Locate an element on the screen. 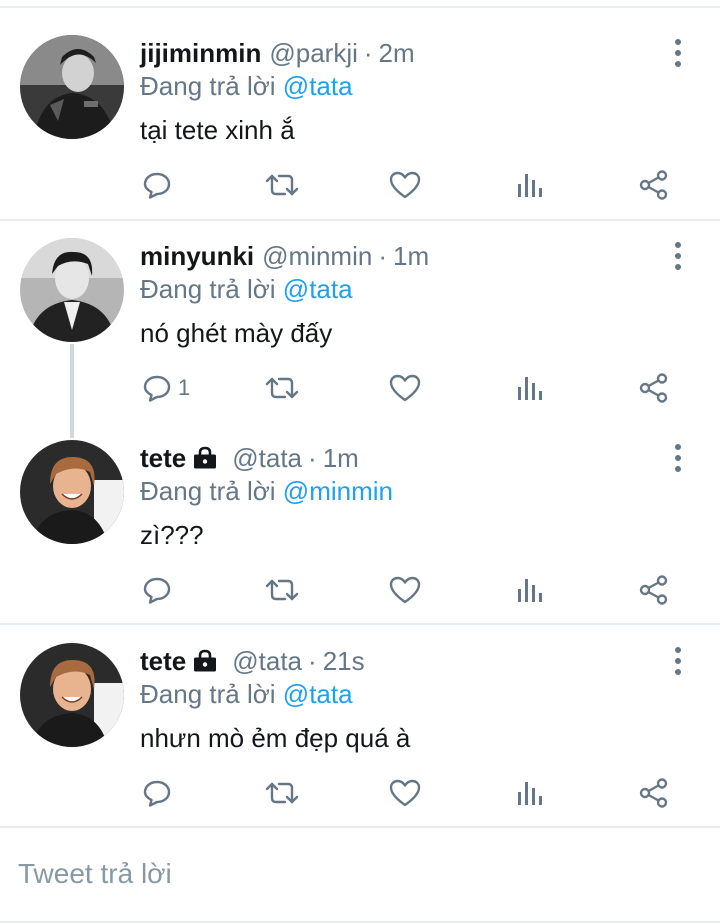 This screenshot has height=923, width=720. top-divider is located at coordinates (360, 4).